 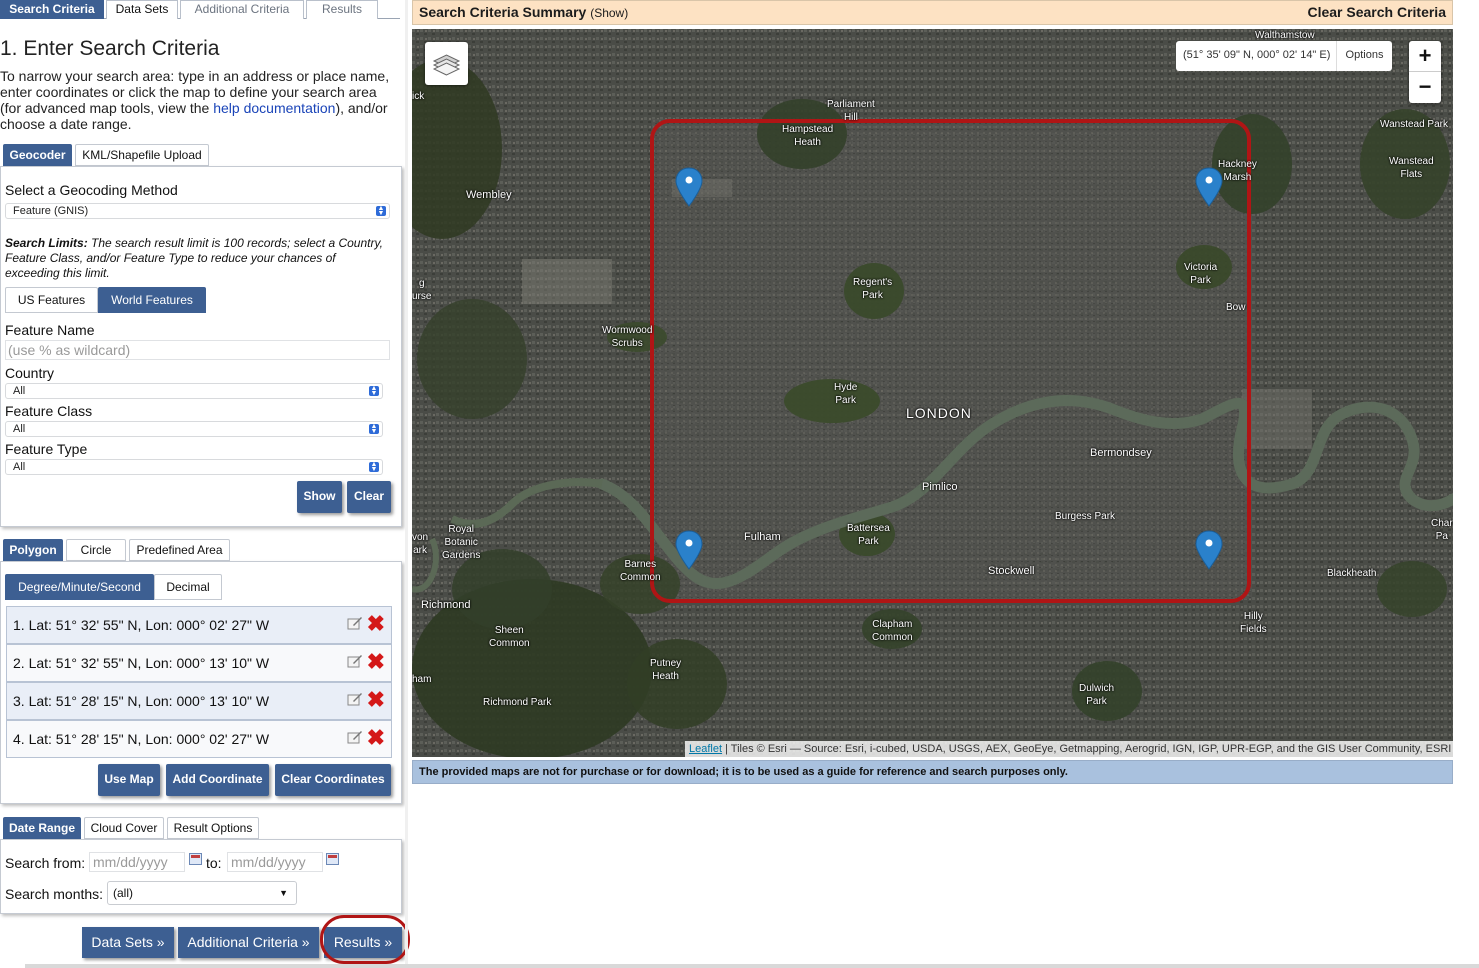 I want to click on country-label: Country, so click(x=30, y=373).